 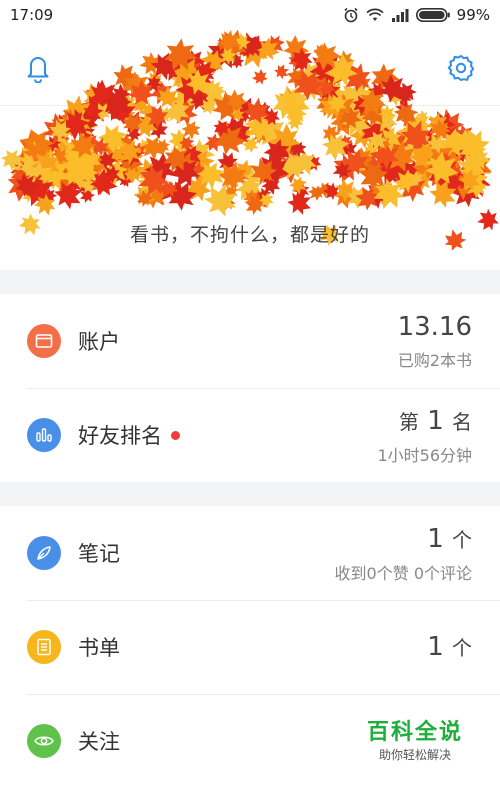 I want to click on booklist-row: 书单 1 个, so click(x=250, y=647).